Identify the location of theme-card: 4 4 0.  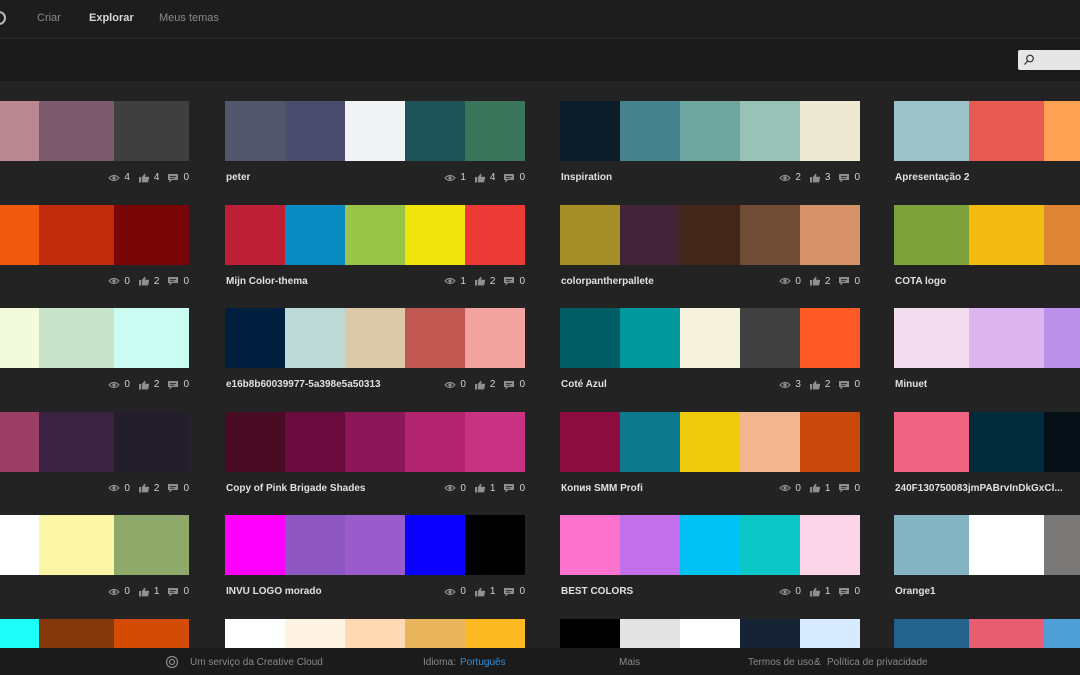
(94, 132).